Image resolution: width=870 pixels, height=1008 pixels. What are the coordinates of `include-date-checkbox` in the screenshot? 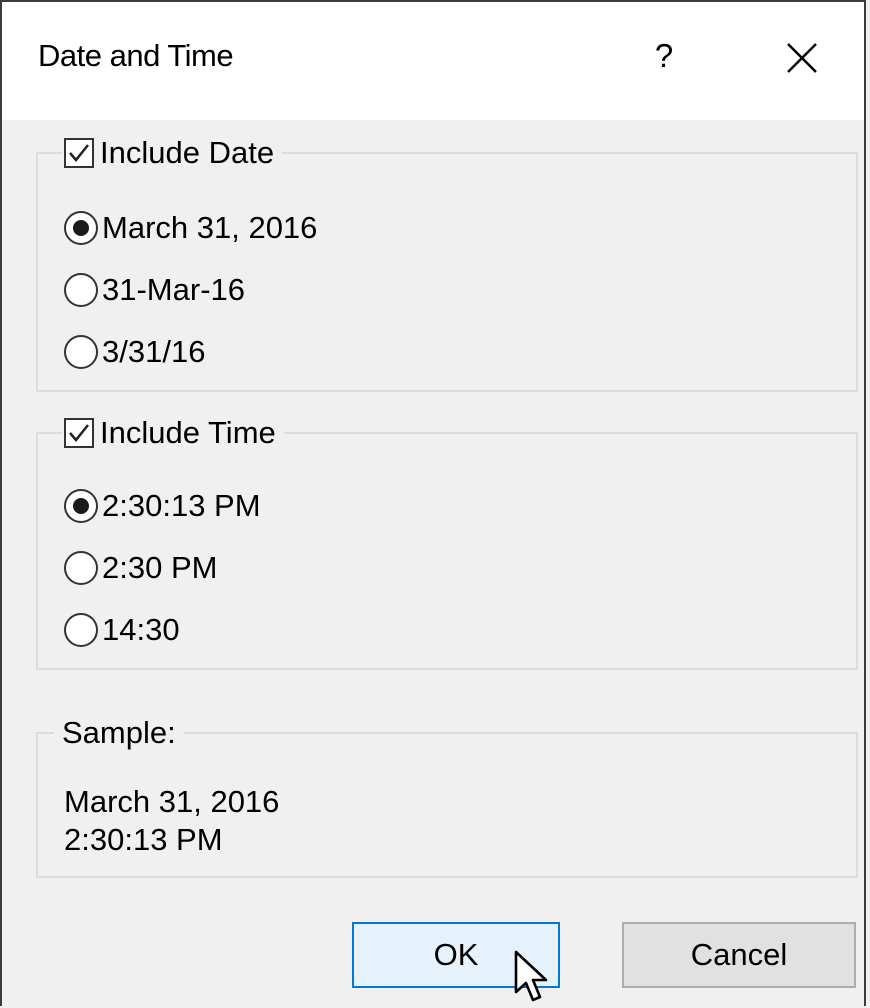 It's located at (79, 153).